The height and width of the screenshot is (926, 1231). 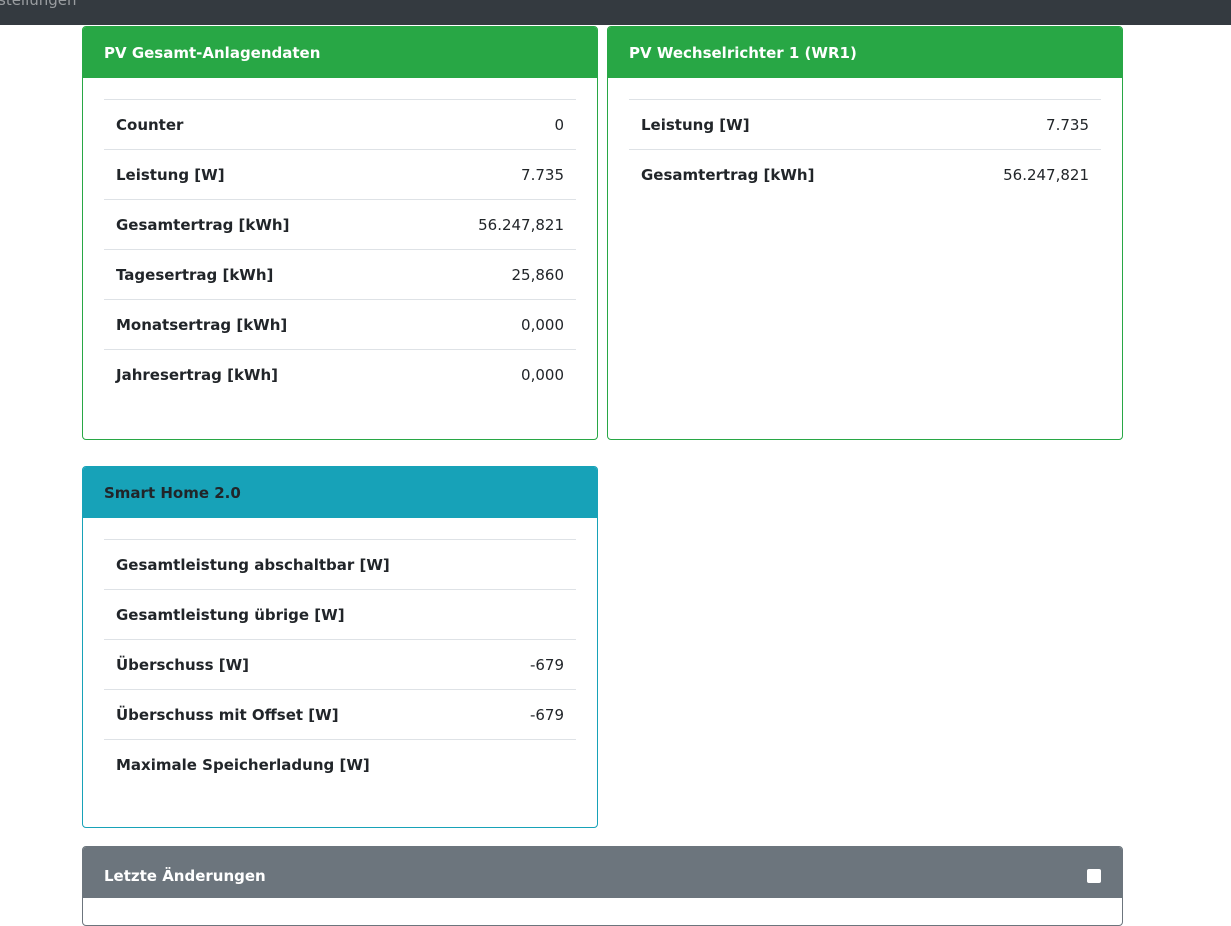 What do you see at coordinates (602, 886) in the screenshot?
I see `changes-card: Letzte Änderungen` at bounding box center [602, 886].